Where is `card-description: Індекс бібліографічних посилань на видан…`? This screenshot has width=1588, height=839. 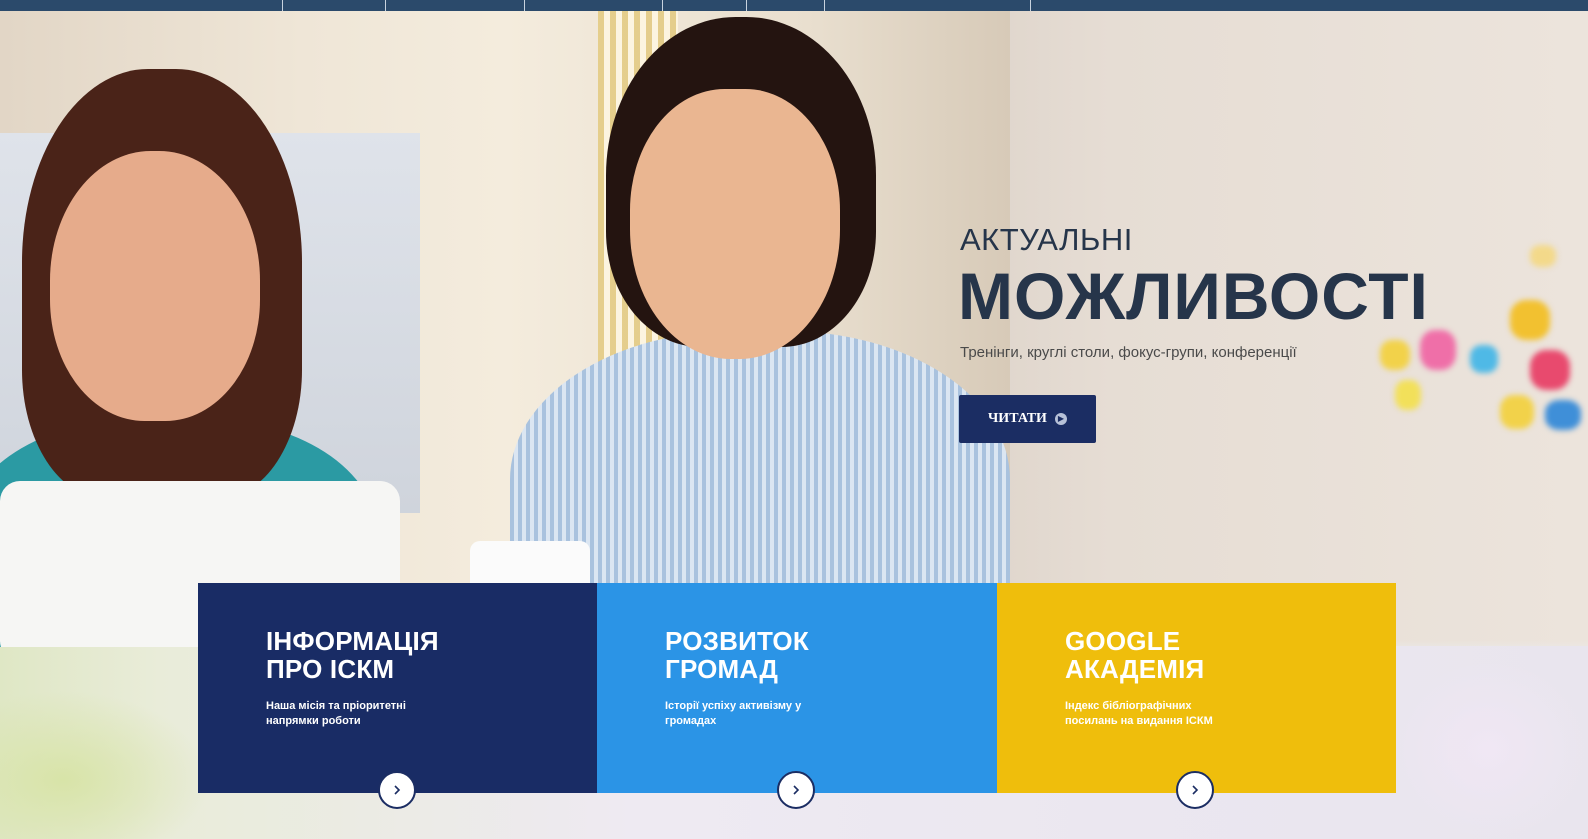 card-description: Індекс бібліографічних посилань на видан… is located at coordinates (1139, 713).